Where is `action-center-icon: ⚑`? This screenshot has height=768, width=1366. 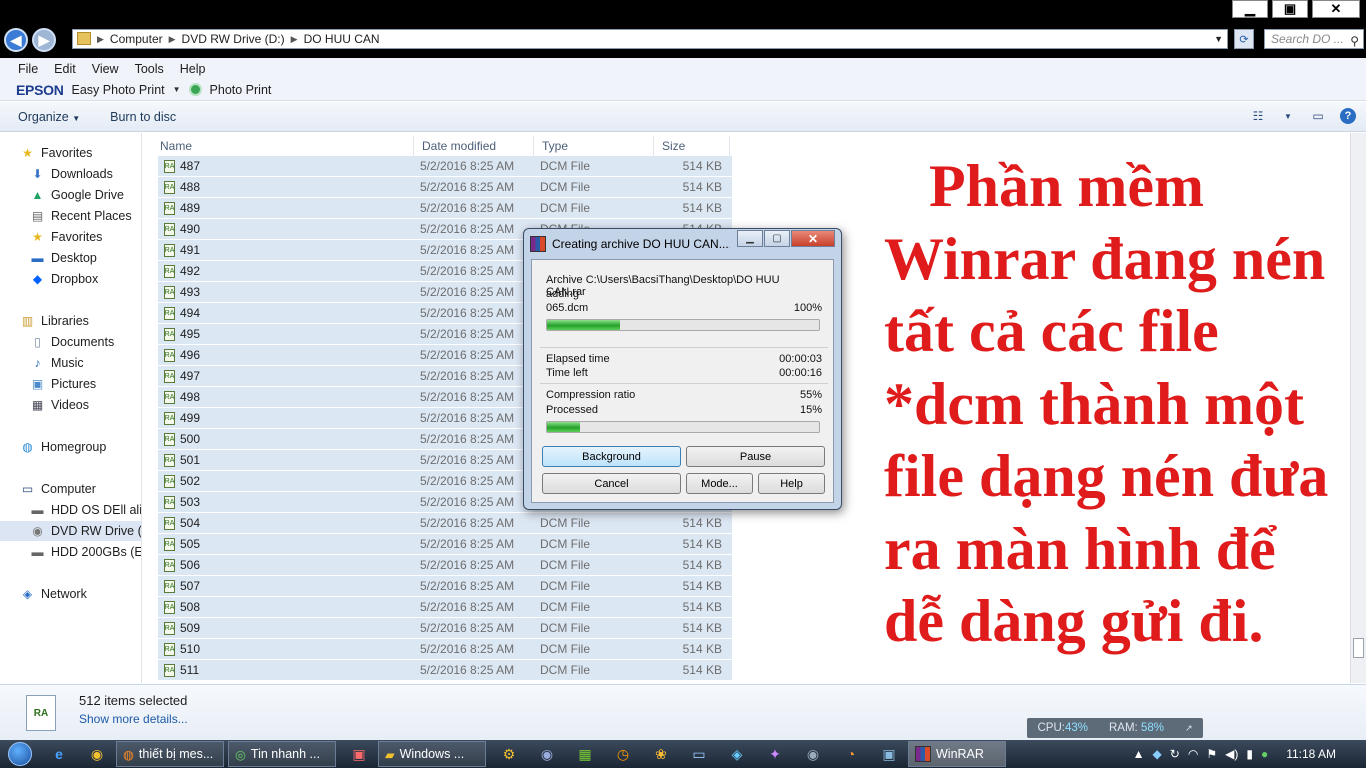 action-center-icon: ⚑ is located at coordinates (1211, 754).